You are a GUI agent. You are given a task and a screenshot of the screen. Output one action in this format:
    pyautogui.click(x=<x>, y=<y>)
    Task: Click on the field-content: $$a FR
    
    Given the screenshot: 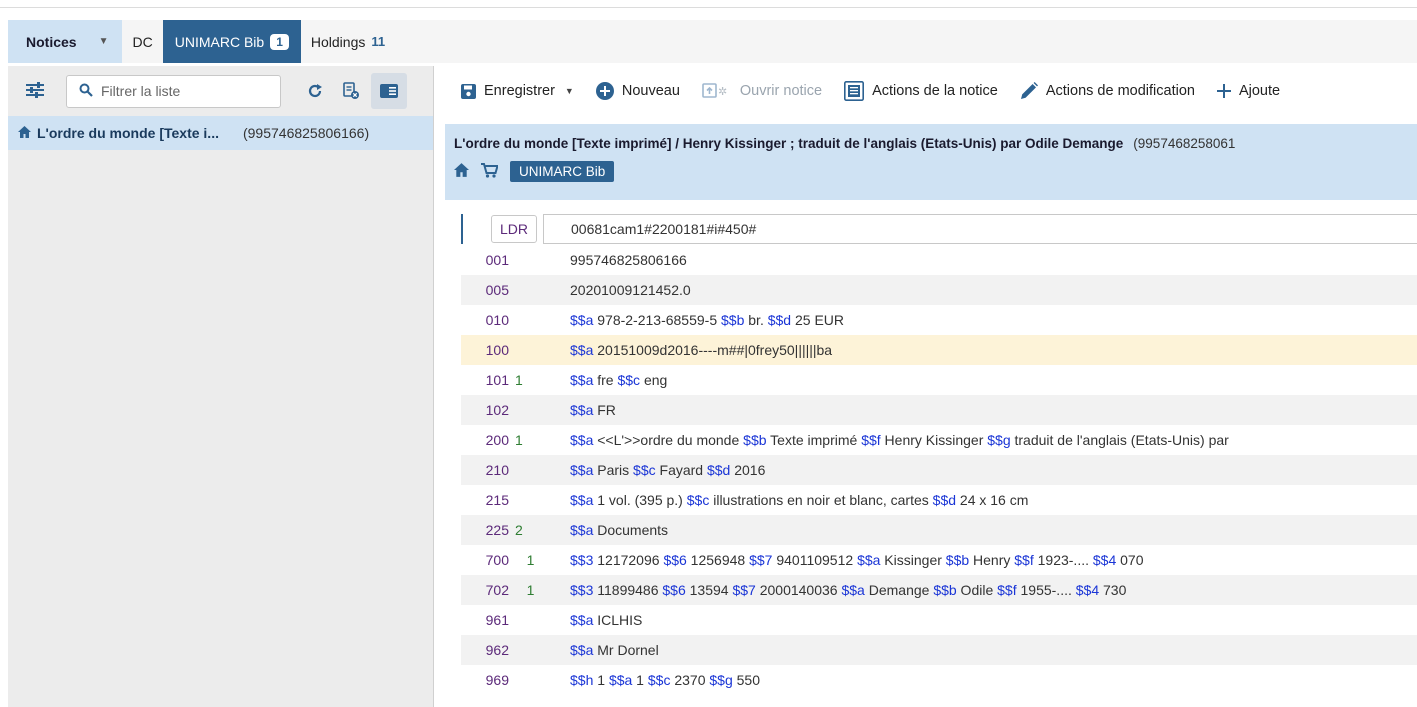 What is the action you would take?
    pyautogui.click(x=593, y=410)
    